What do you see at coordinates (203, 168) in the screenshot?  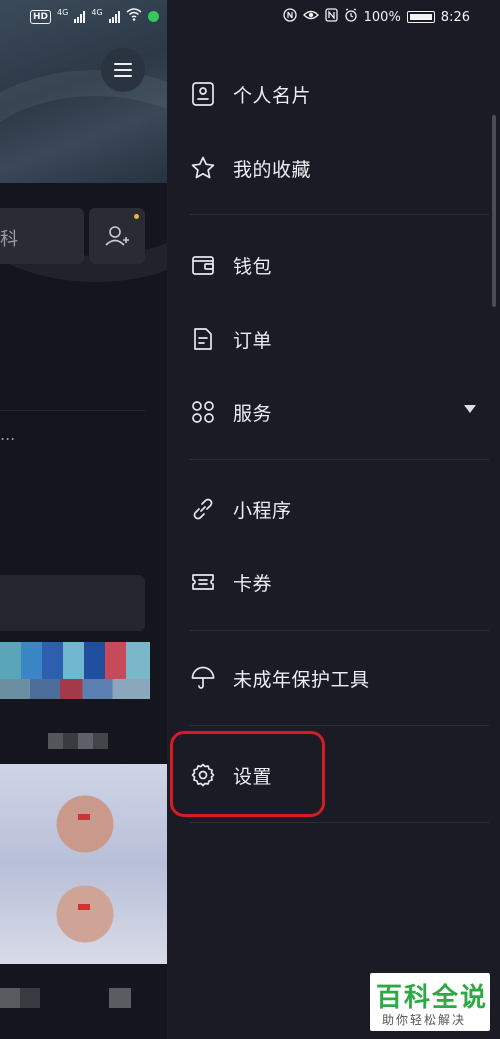 I see `star-icon` at bounding box center [203, 168].